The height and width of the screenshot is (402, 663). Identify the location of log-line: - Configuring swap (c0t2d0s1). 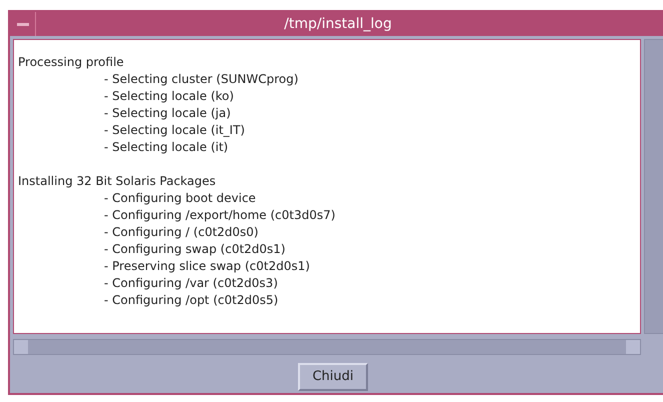
(194, 249).